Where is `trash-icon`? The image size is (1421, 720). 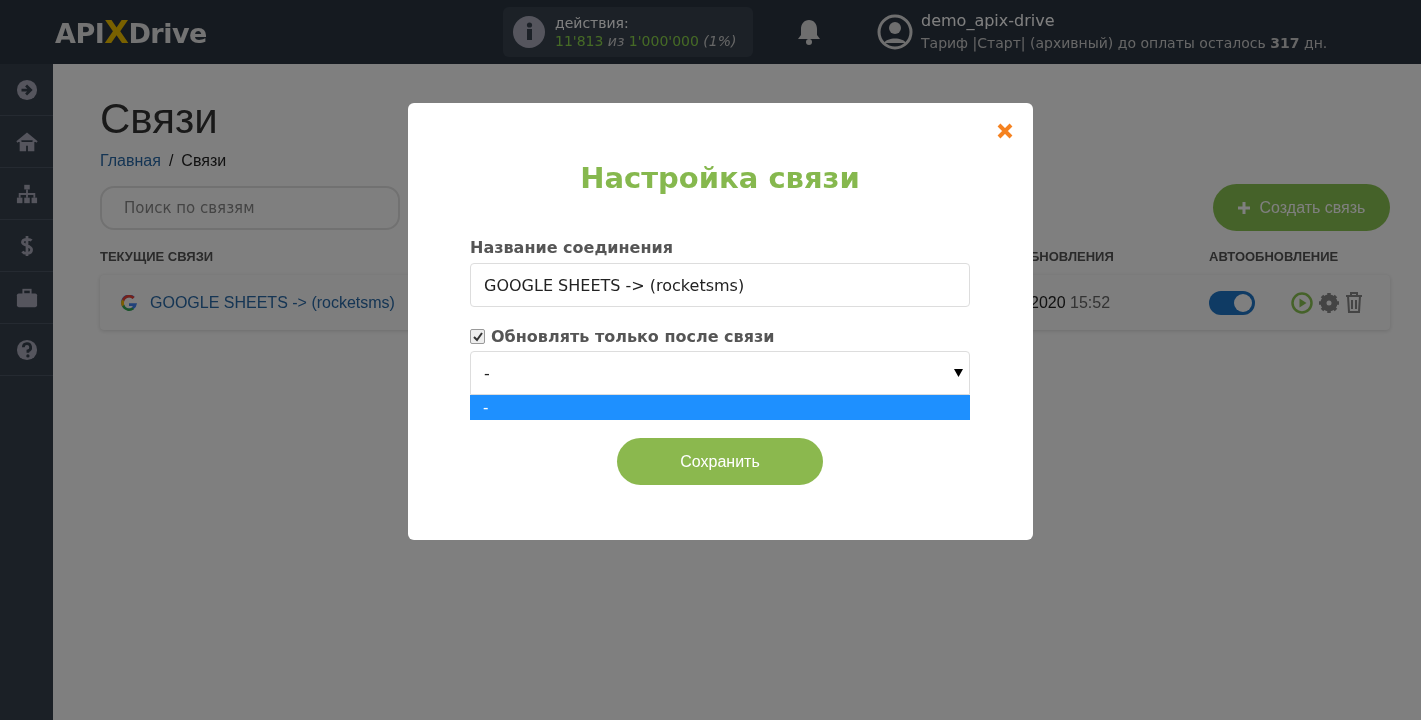
trash-icon is located at coordinates (1354, 302).